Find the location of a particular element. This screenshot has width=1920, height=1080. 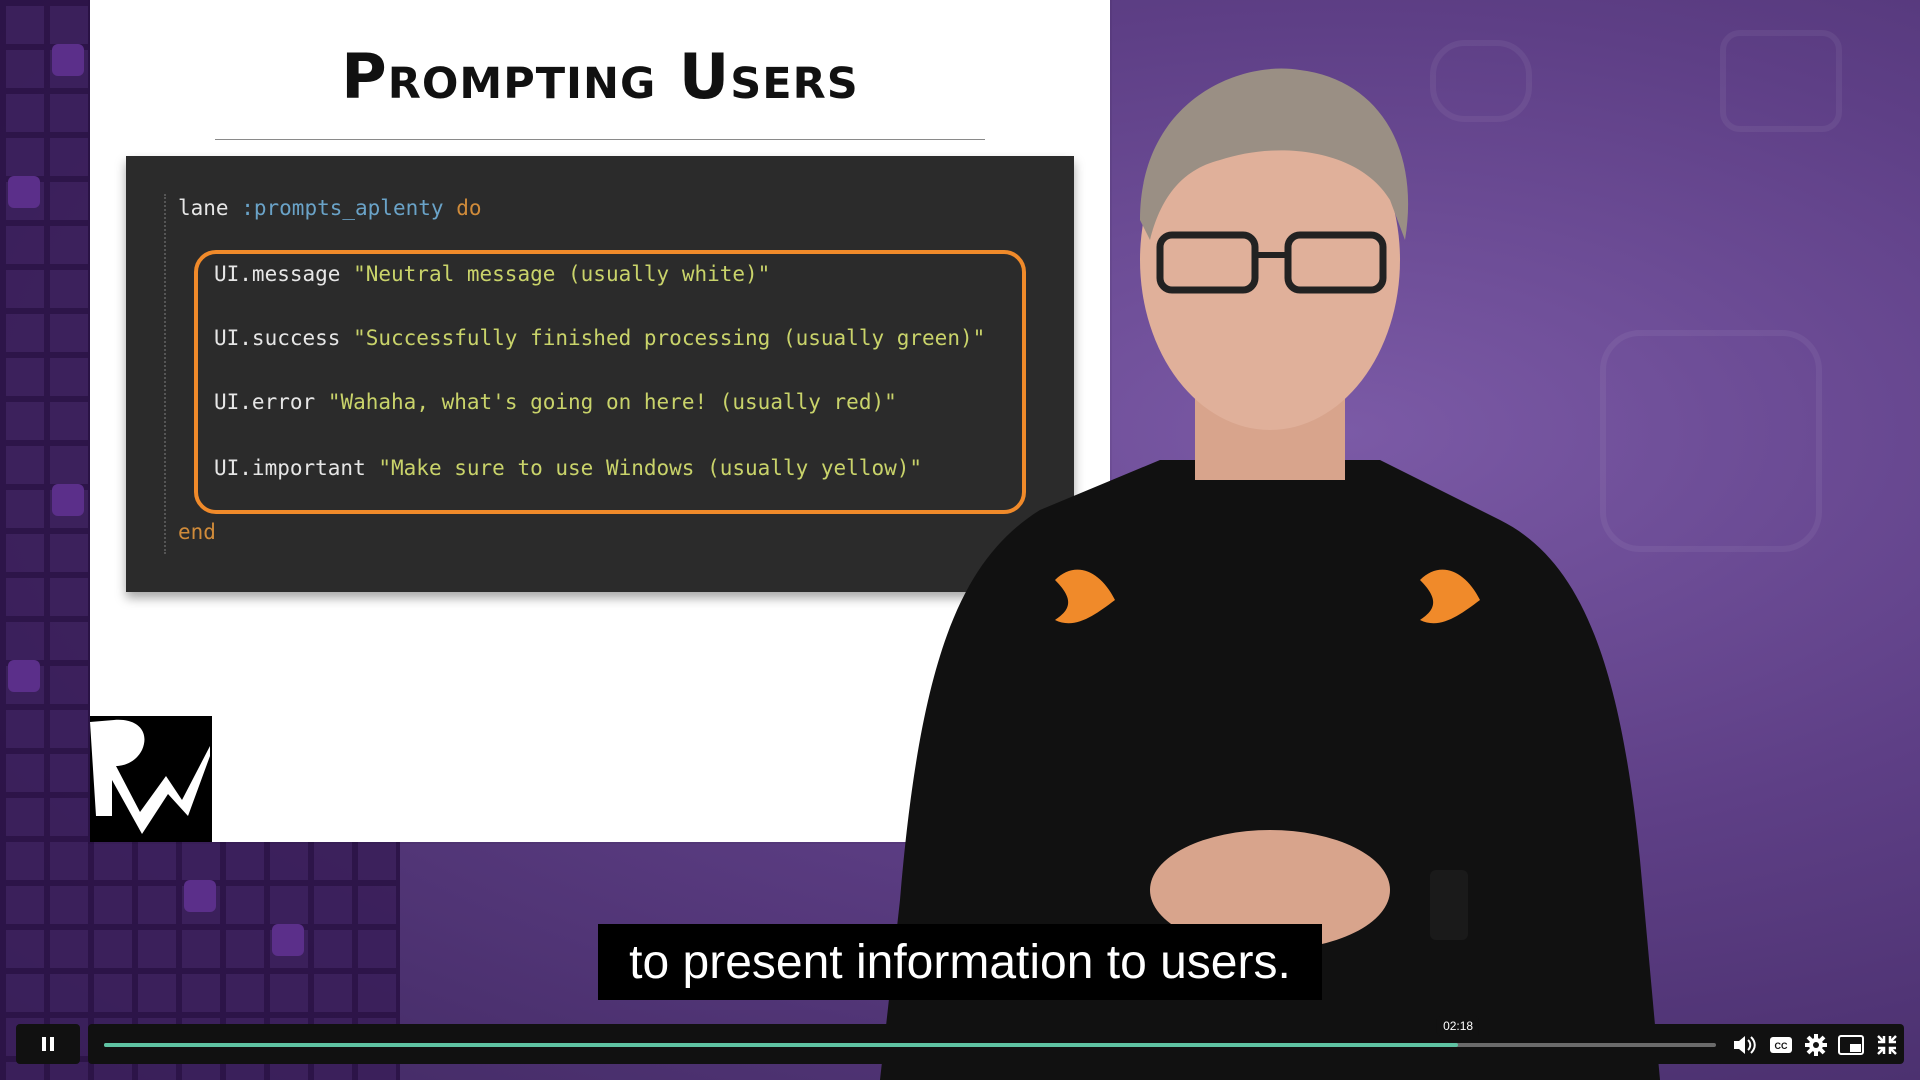

code-call: UI.error is located at coordinates (265, 402).